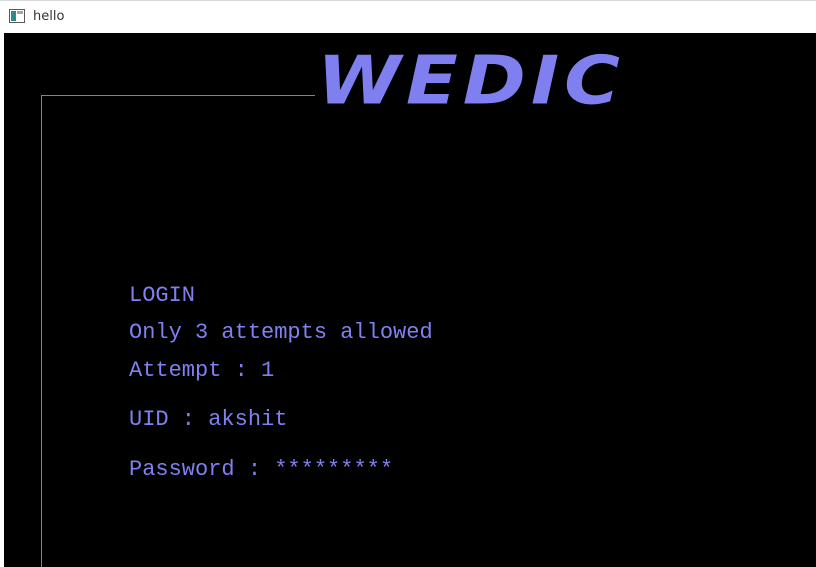 Image resolution: width=816 pixels, height=567 pixels. What do you see at coordinates (169, 419) in the screenshot?
I see `uid-label: UID :` at bounding box center [169, 419].